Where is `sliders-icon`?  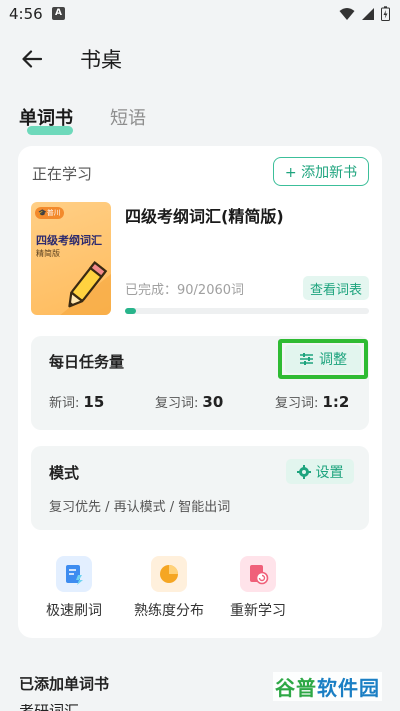
sliders-icon is located at coordinates (306, 359).